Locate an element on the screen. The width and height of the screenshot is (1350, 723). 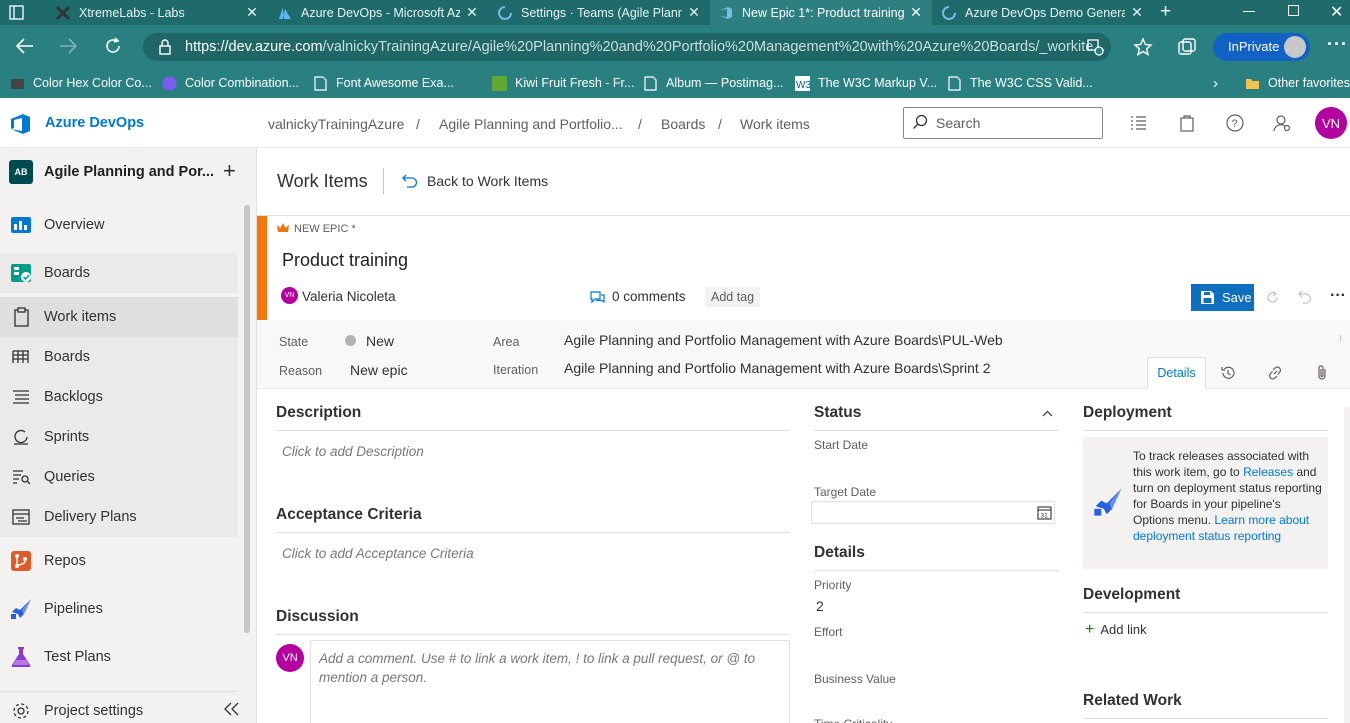
calendar-icon: 31 is located at coordinates (1044, 512).